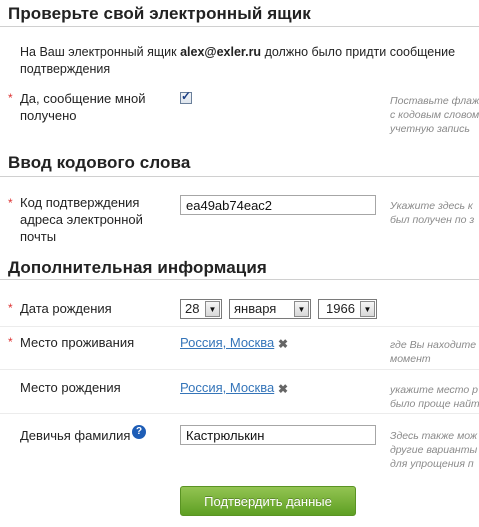 Image resolution: width=479 pixels, height=527 pixels. What do you see at coordinates (360, 52) in the screenshot?
I see `instructions-text-after: должно было придти сообщение` at bounding box center [360, 52].